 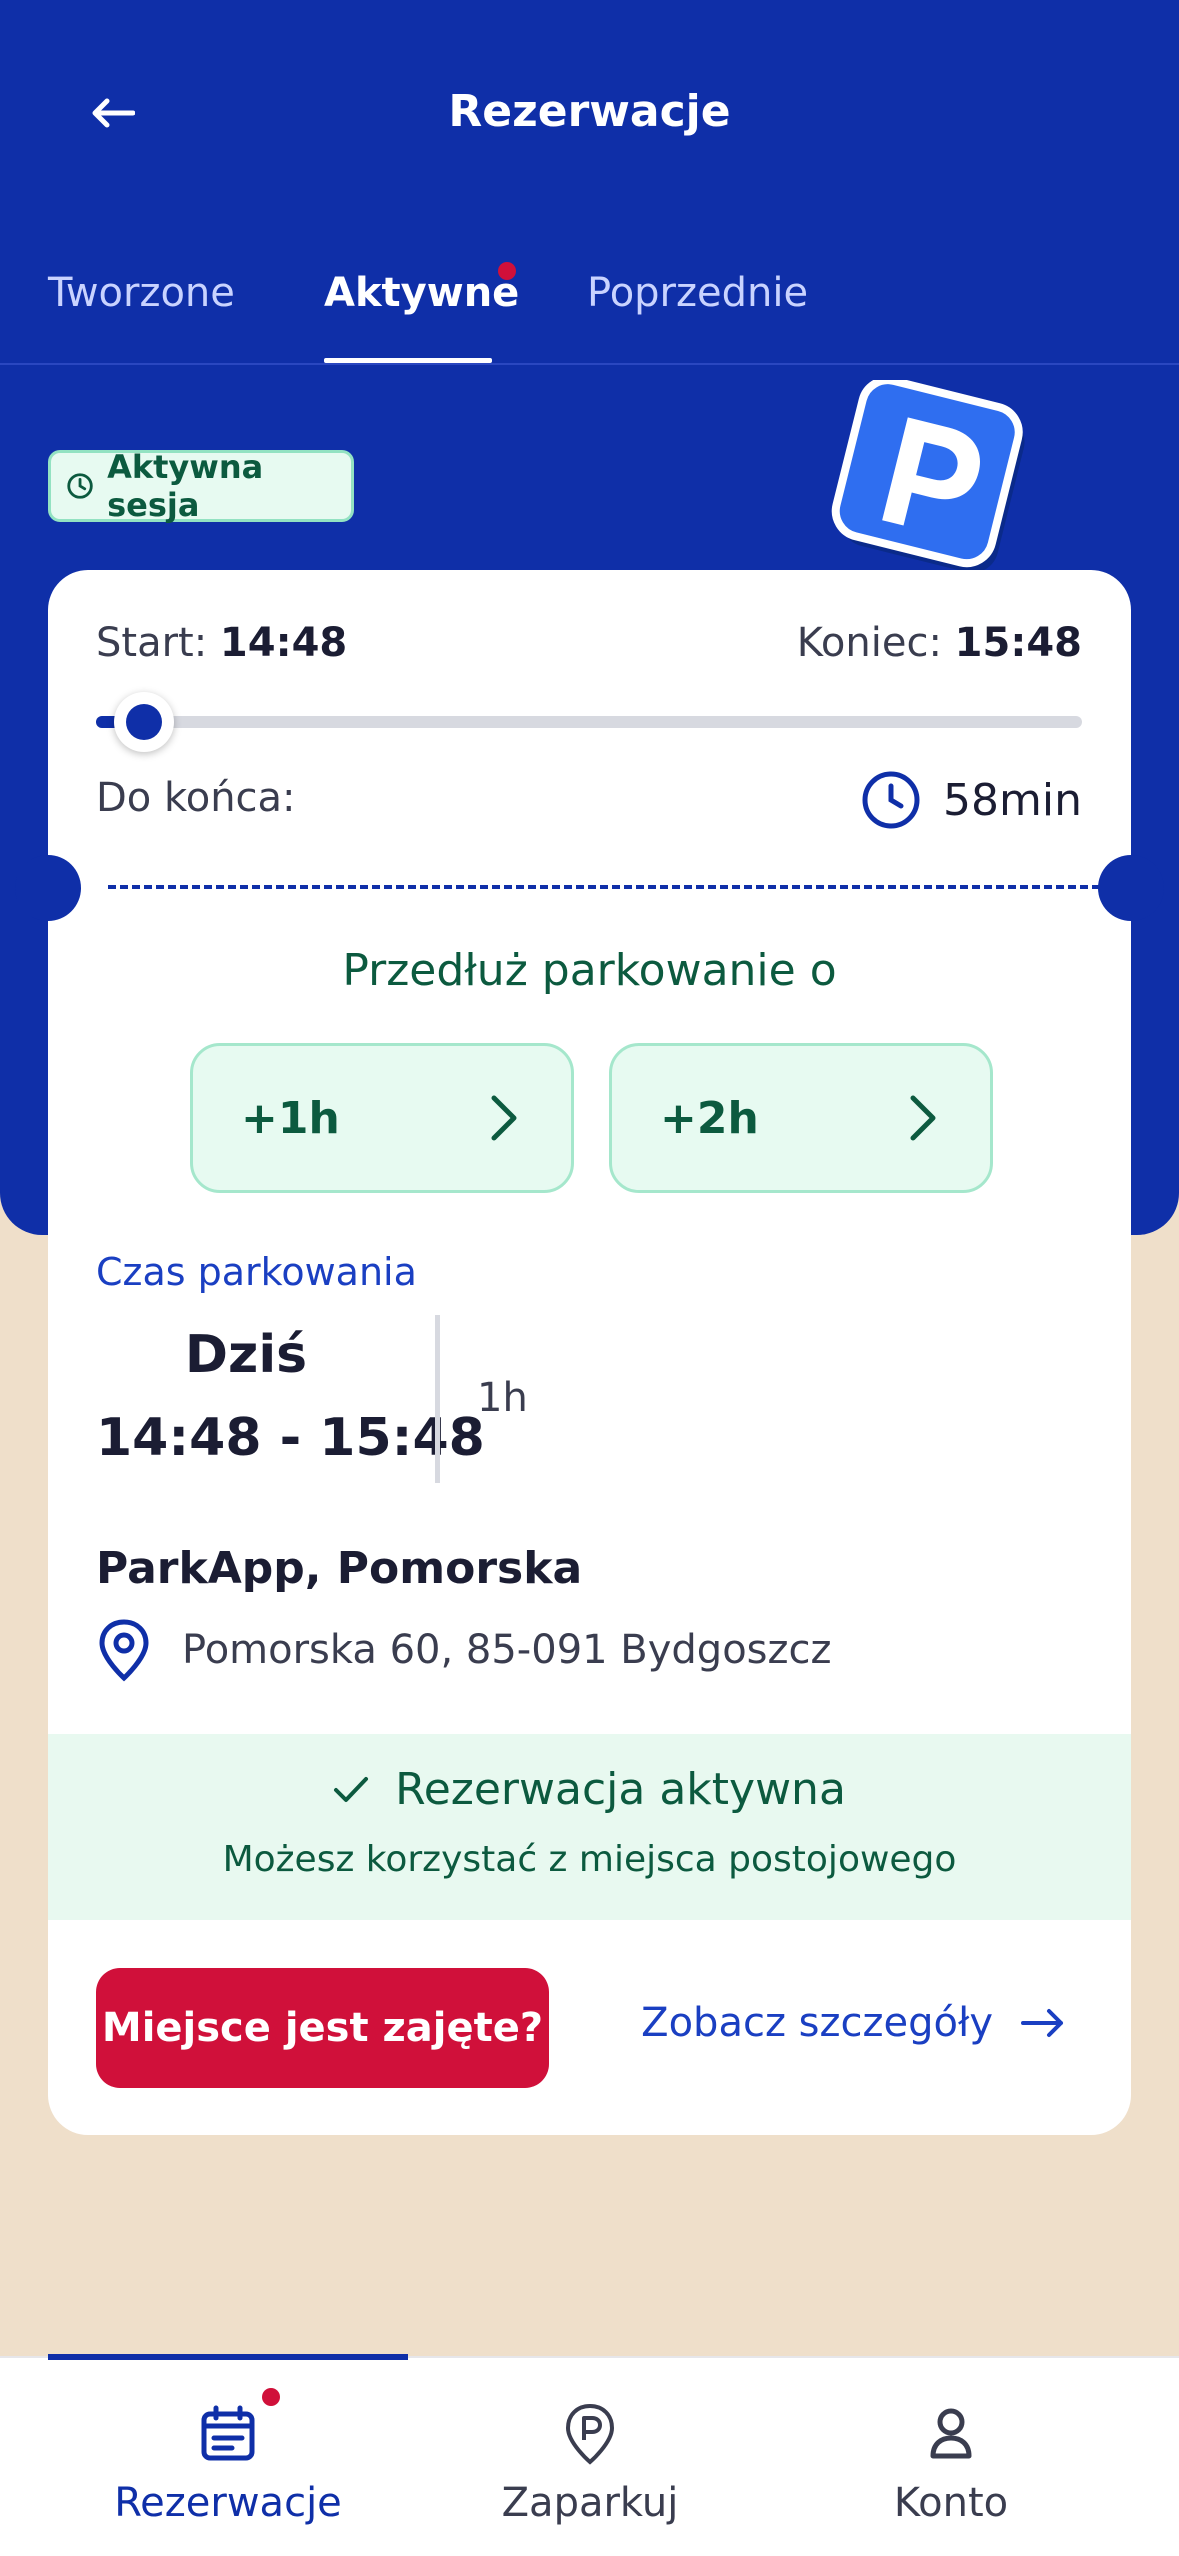 I want to click on location-pin-icon, so click(x=124, y=1650).